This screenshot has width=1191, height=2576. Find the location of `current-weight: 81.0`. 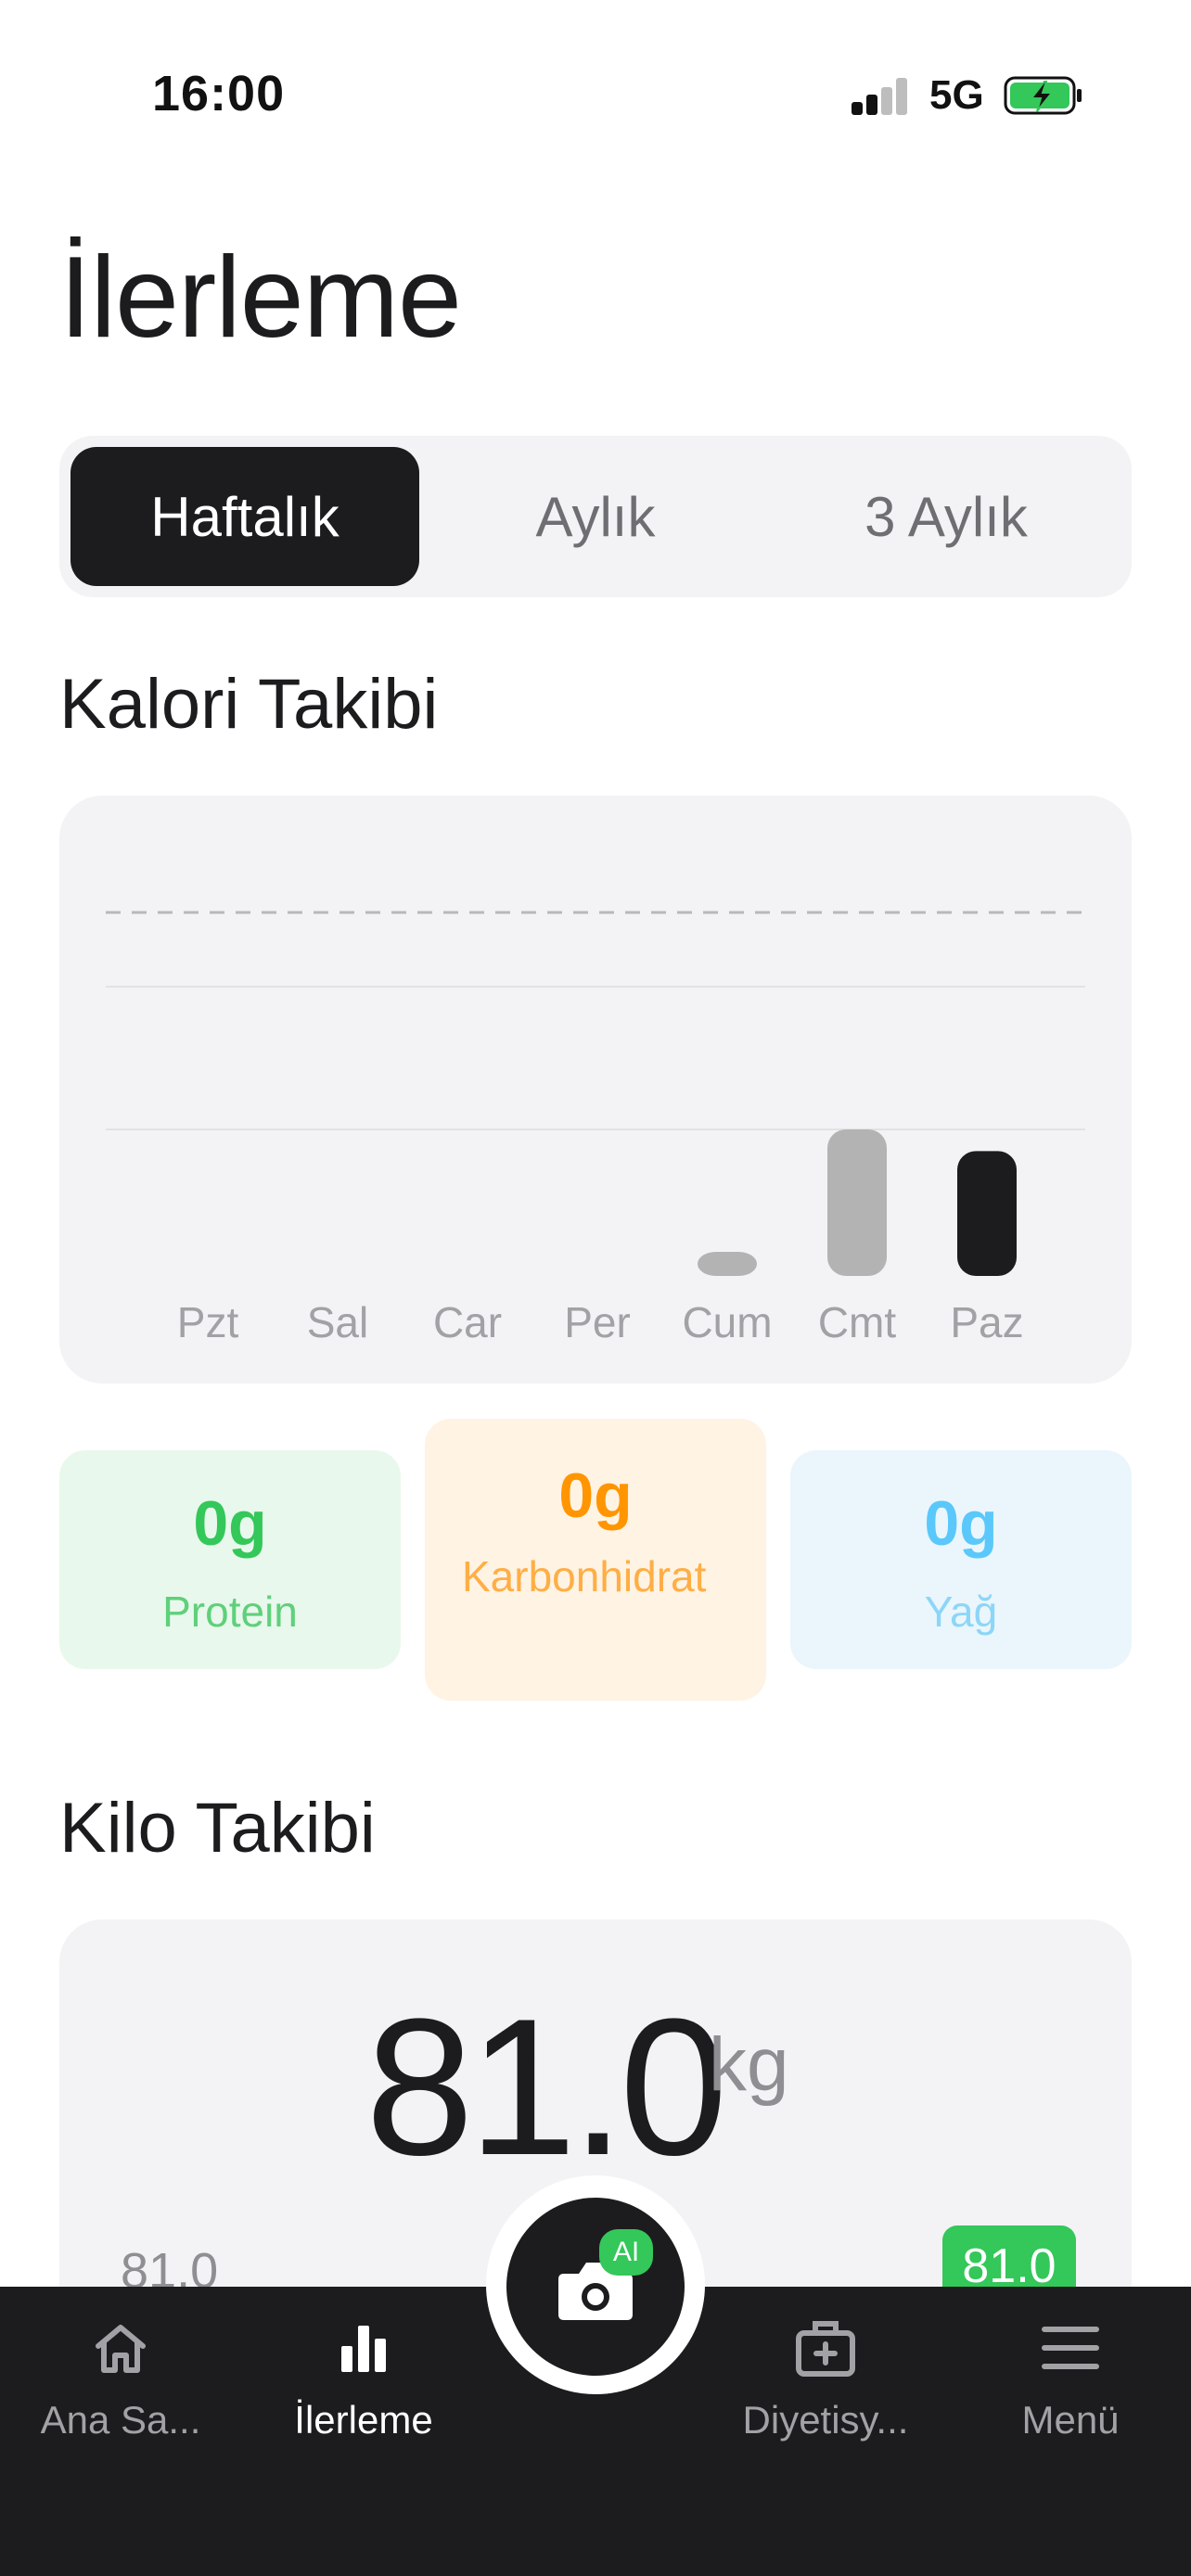

current-weight: 81.0 is located at coordinates (546, 2087).